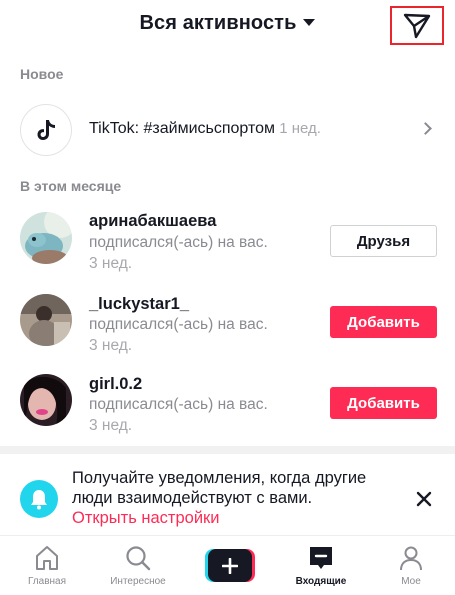  What do you see at coordinates (42, 74) in the screenshot?
I see `section-label-new: Новое` at bounding box center [42, 74].